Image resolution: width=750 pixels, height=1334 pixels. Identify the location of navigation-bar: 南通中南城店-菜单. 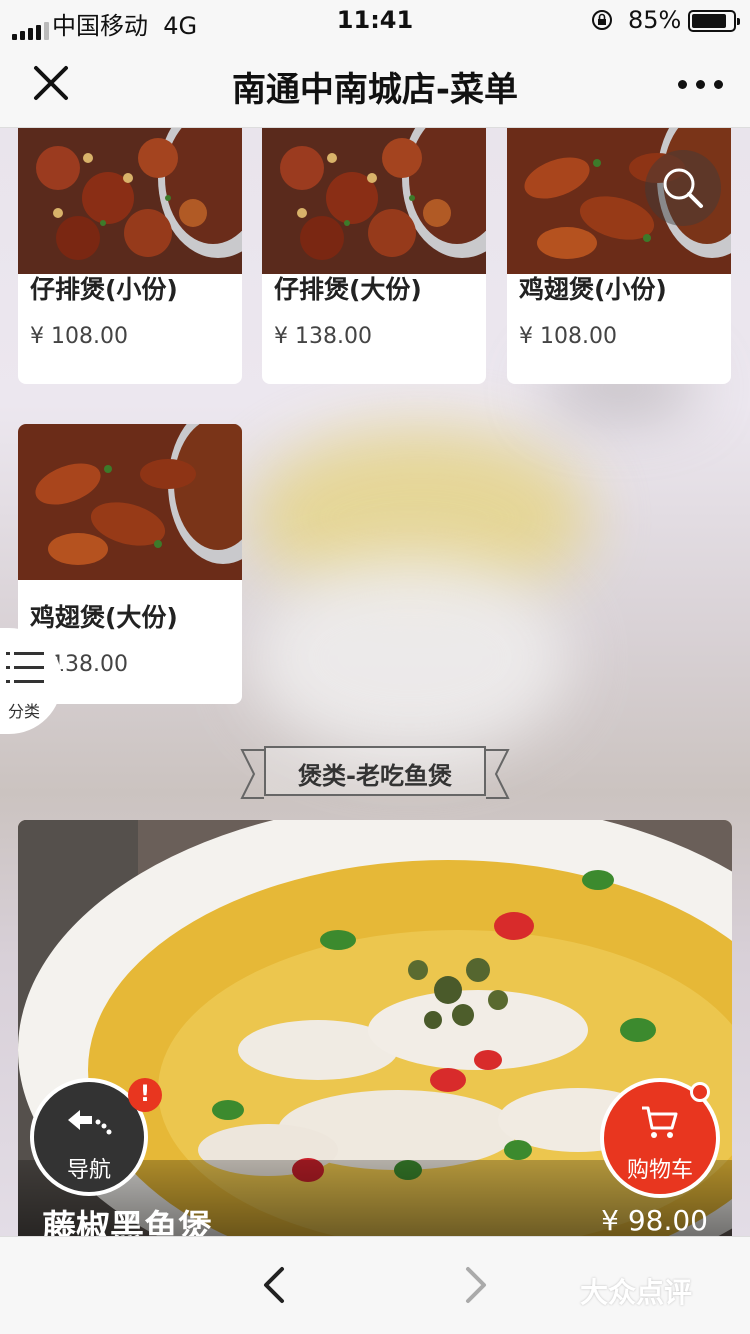
(375, 84).